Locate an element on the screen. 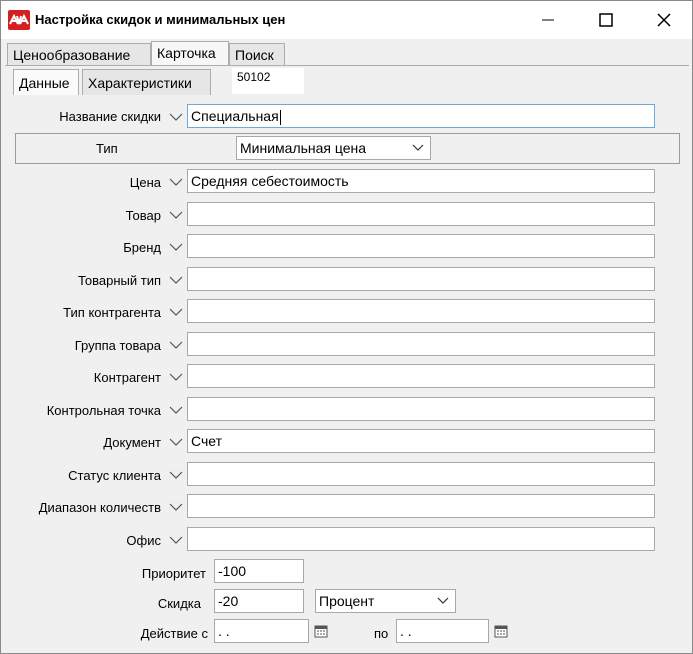  field-input-counterparty-type is located at coordinates (421, 311).